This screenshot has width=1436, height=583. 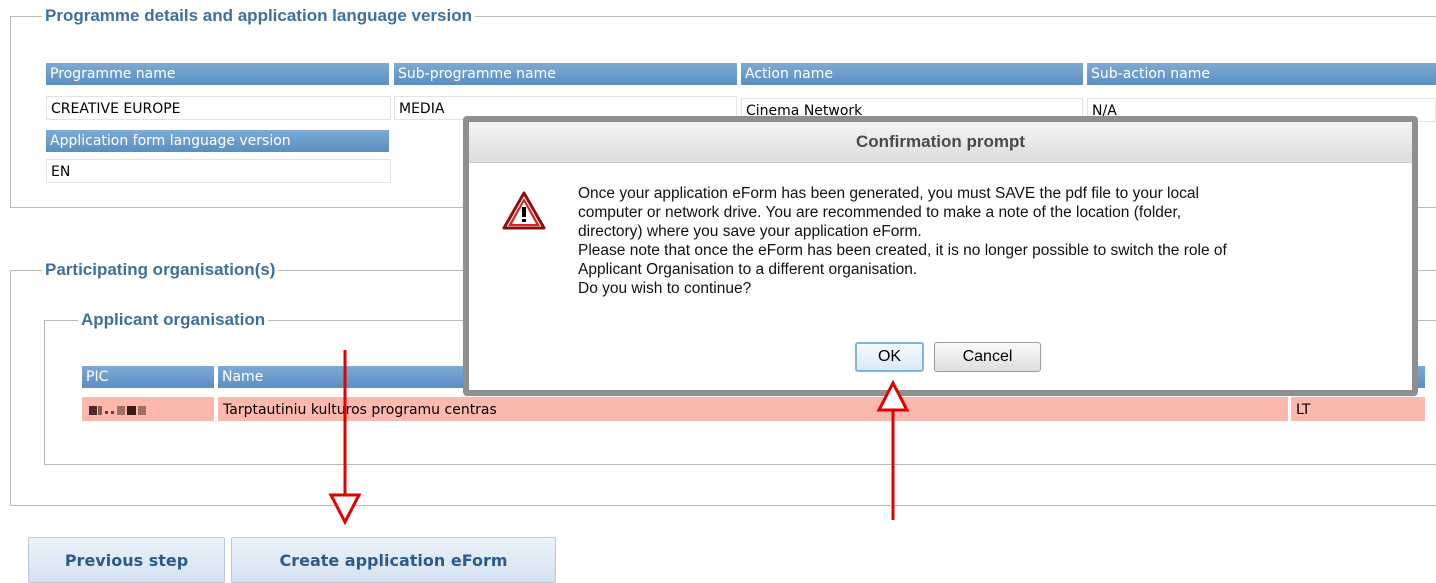 I want to click on cancel-button: Cancel, so click(x=987, y=357).